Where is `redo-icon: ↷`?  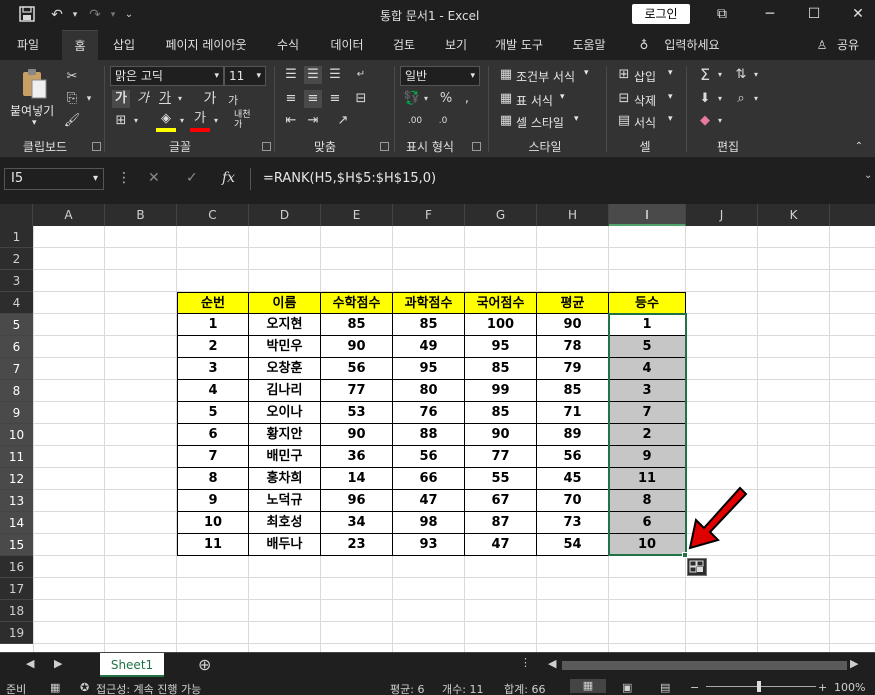 redo-icon: ↷ is located at coordinates (95, 15).